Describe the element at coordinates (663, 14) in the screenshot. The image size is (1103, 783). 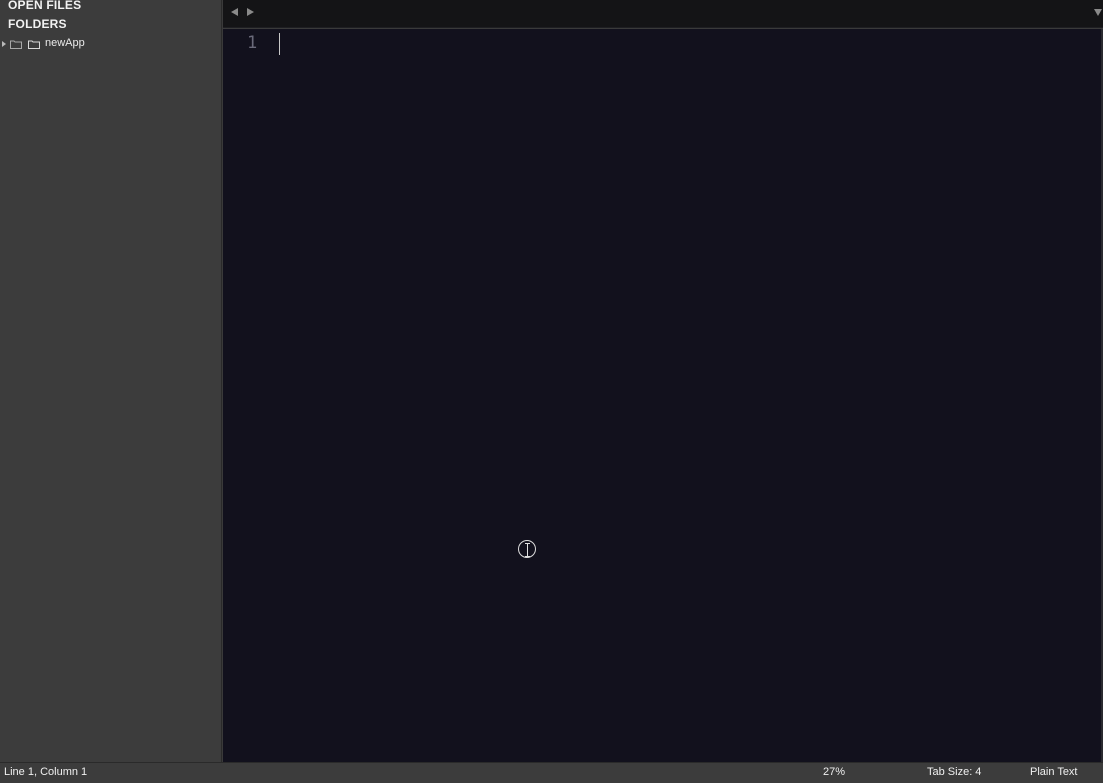
I see `tab-bar` at that location.